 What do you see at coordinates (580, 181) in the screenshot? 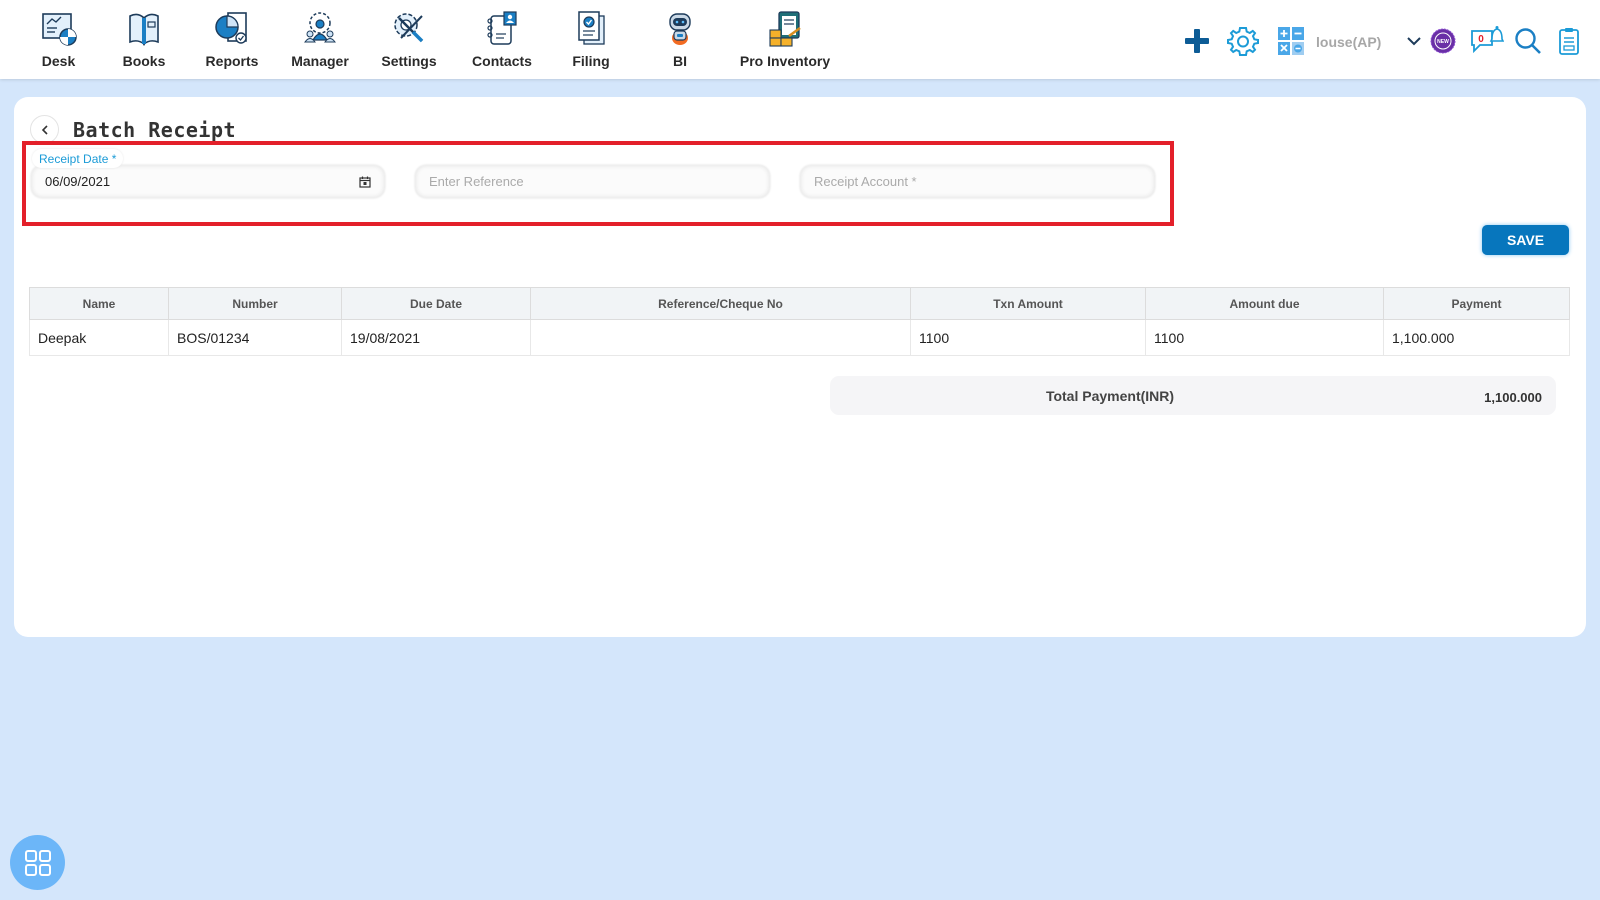
I see `reference-input` at bounding box center [580, 181].